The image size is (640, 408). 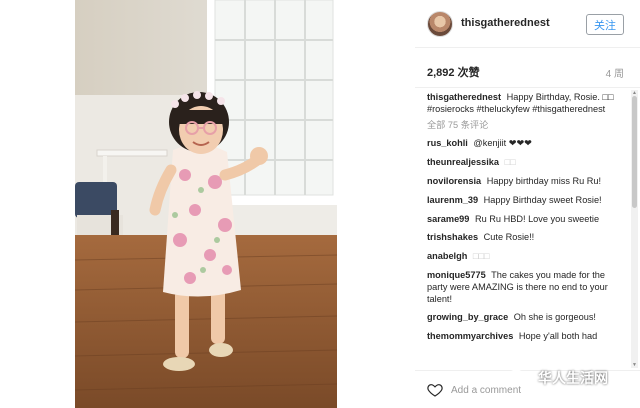 I want to click on comment-username: rus_kohli, so click(x=447, y=143).